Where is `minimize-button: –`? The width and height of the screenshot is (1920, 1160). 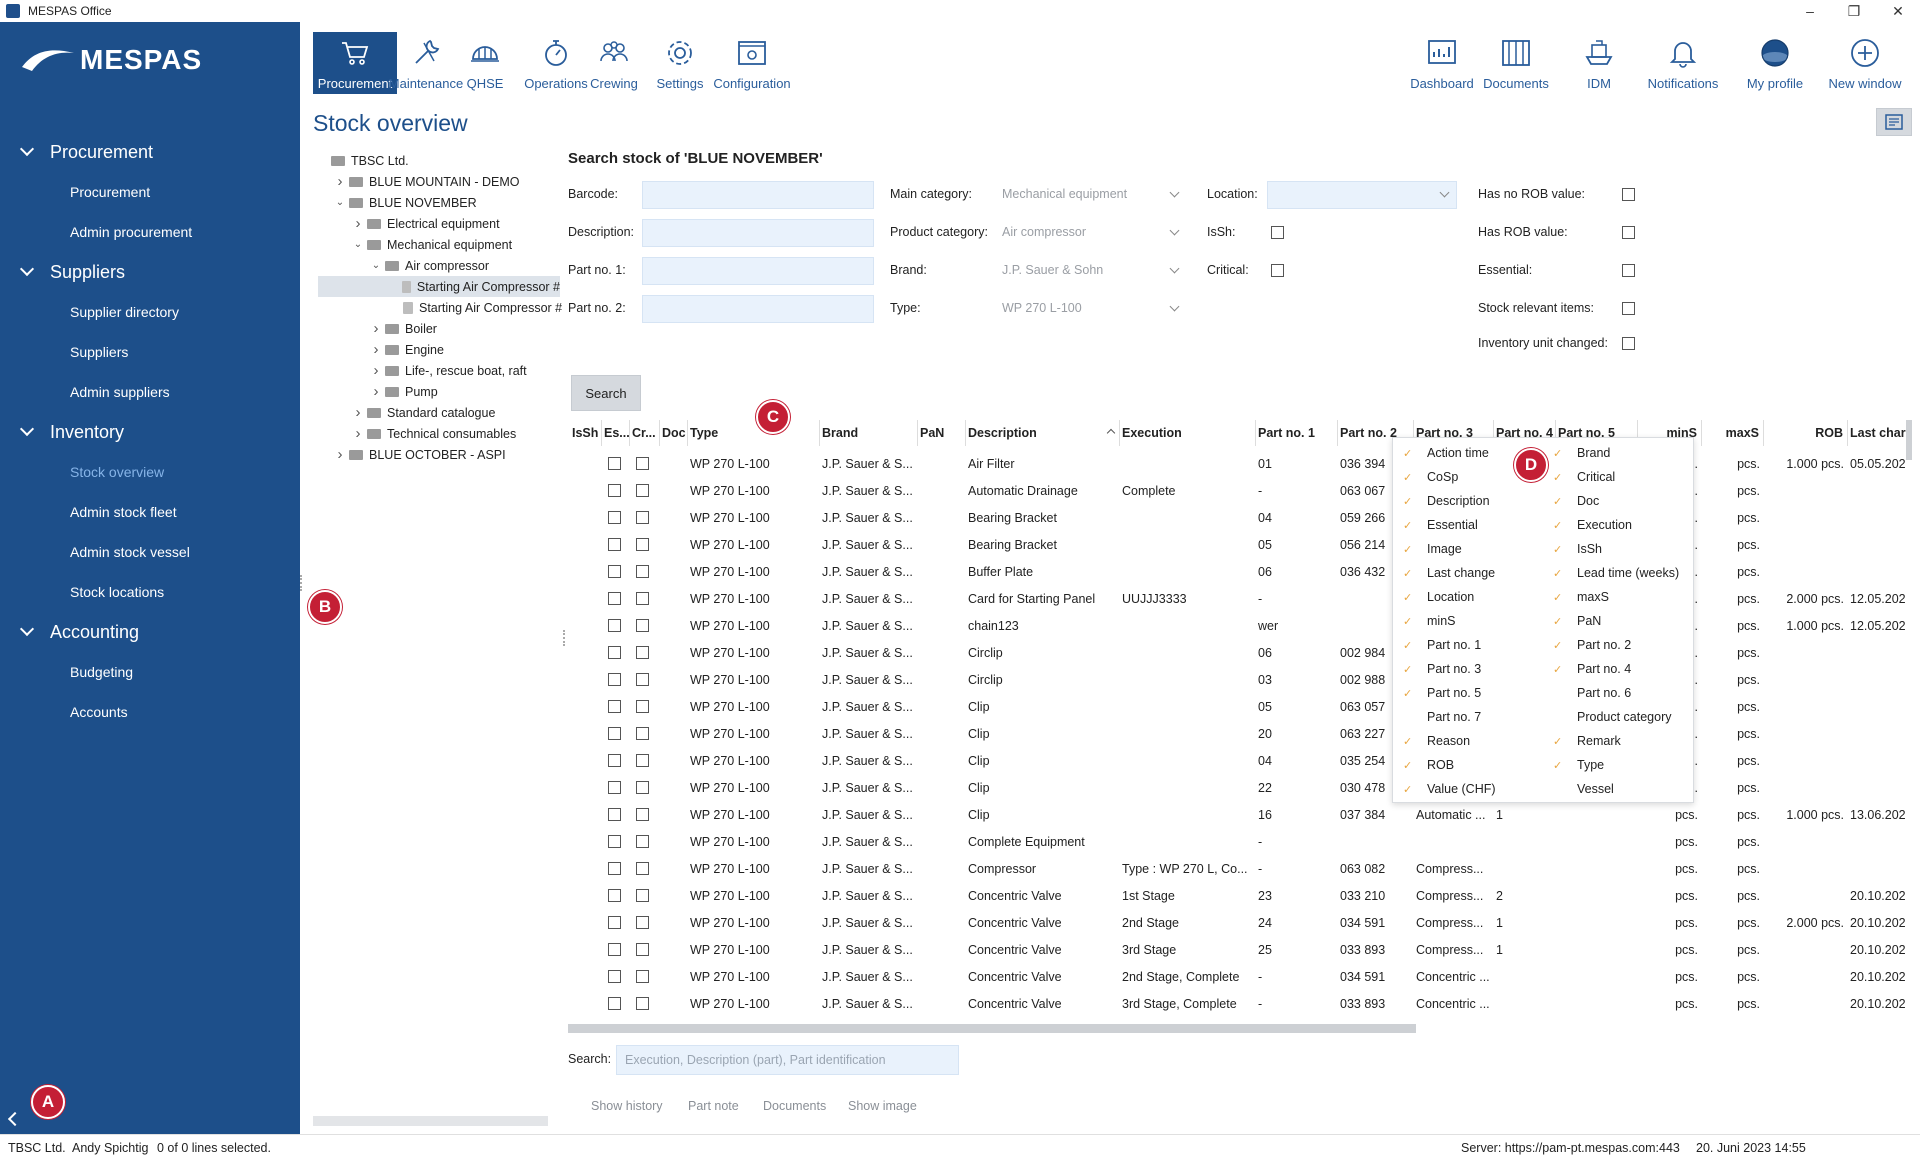
minimize-button: – is located at coordinates (1810, 11).